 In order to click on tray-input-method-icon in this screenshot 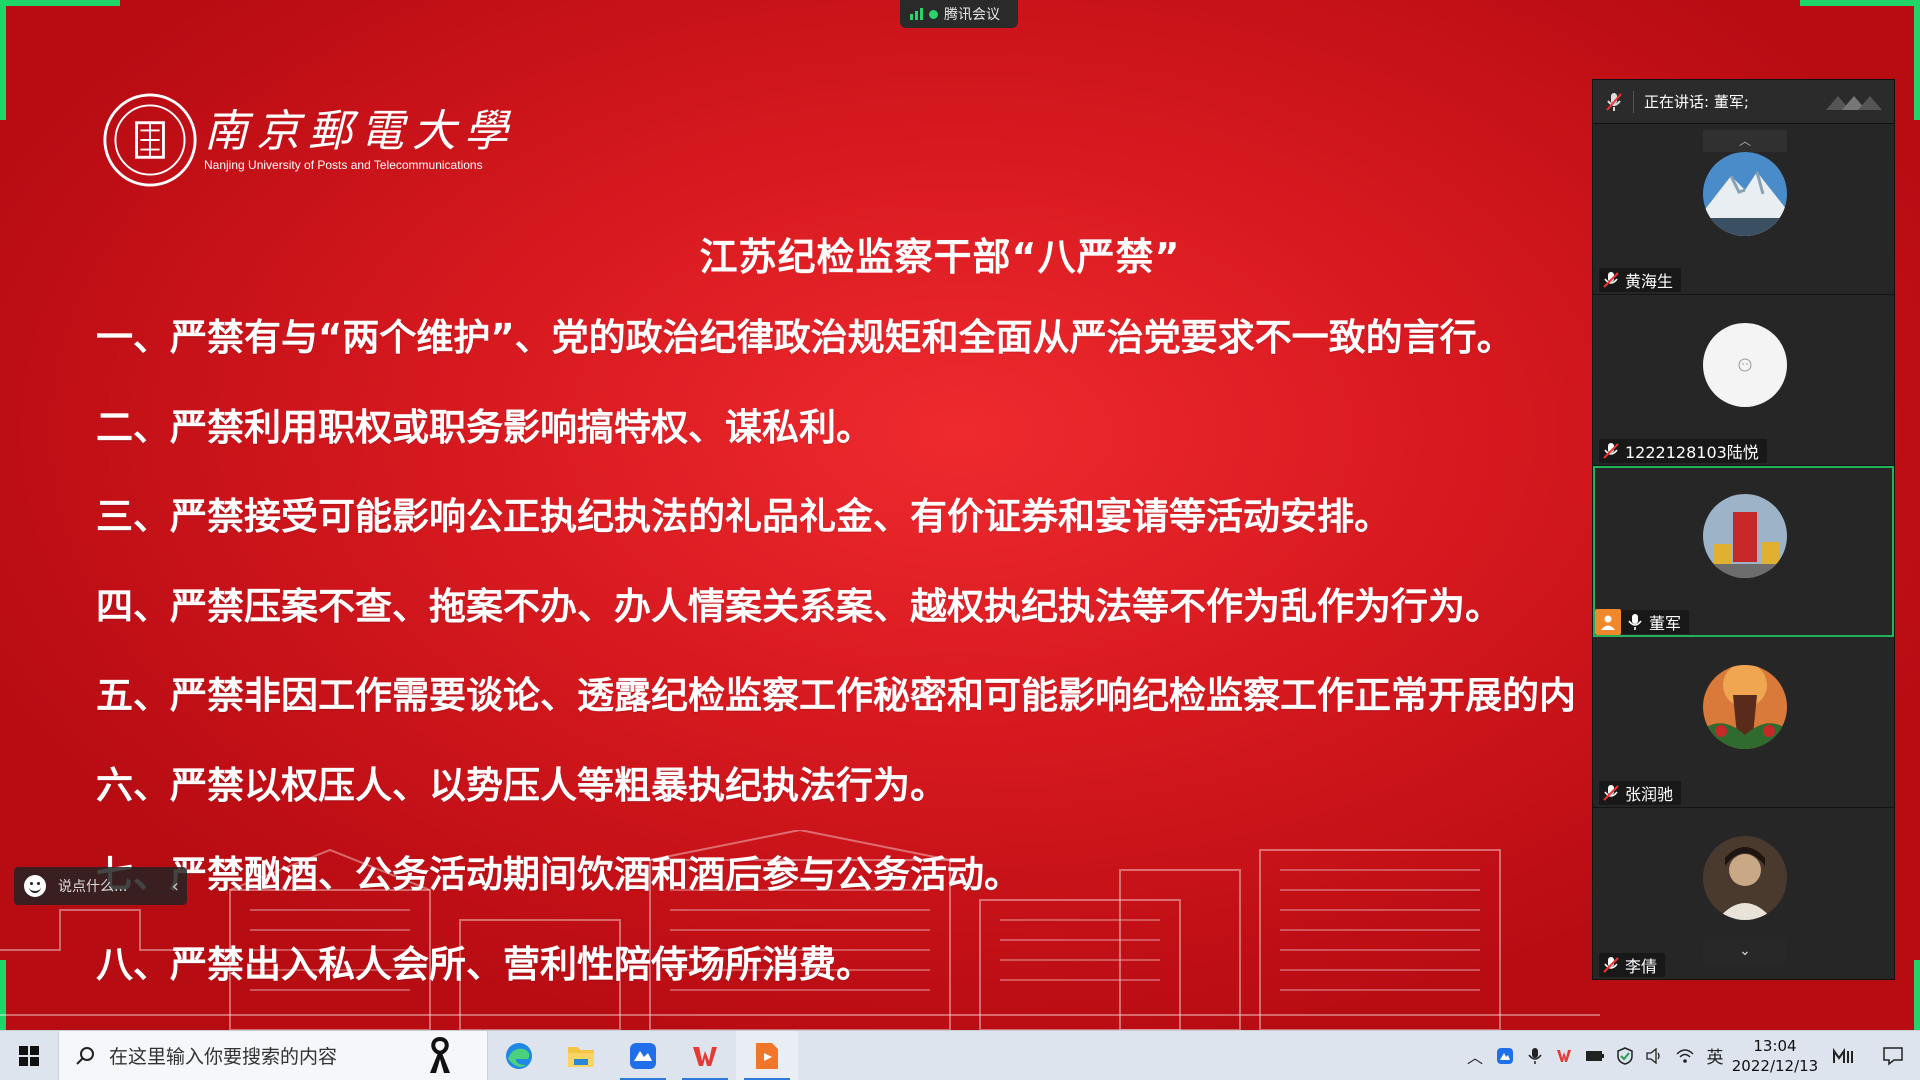, I will do `click(1843, 1055)`.